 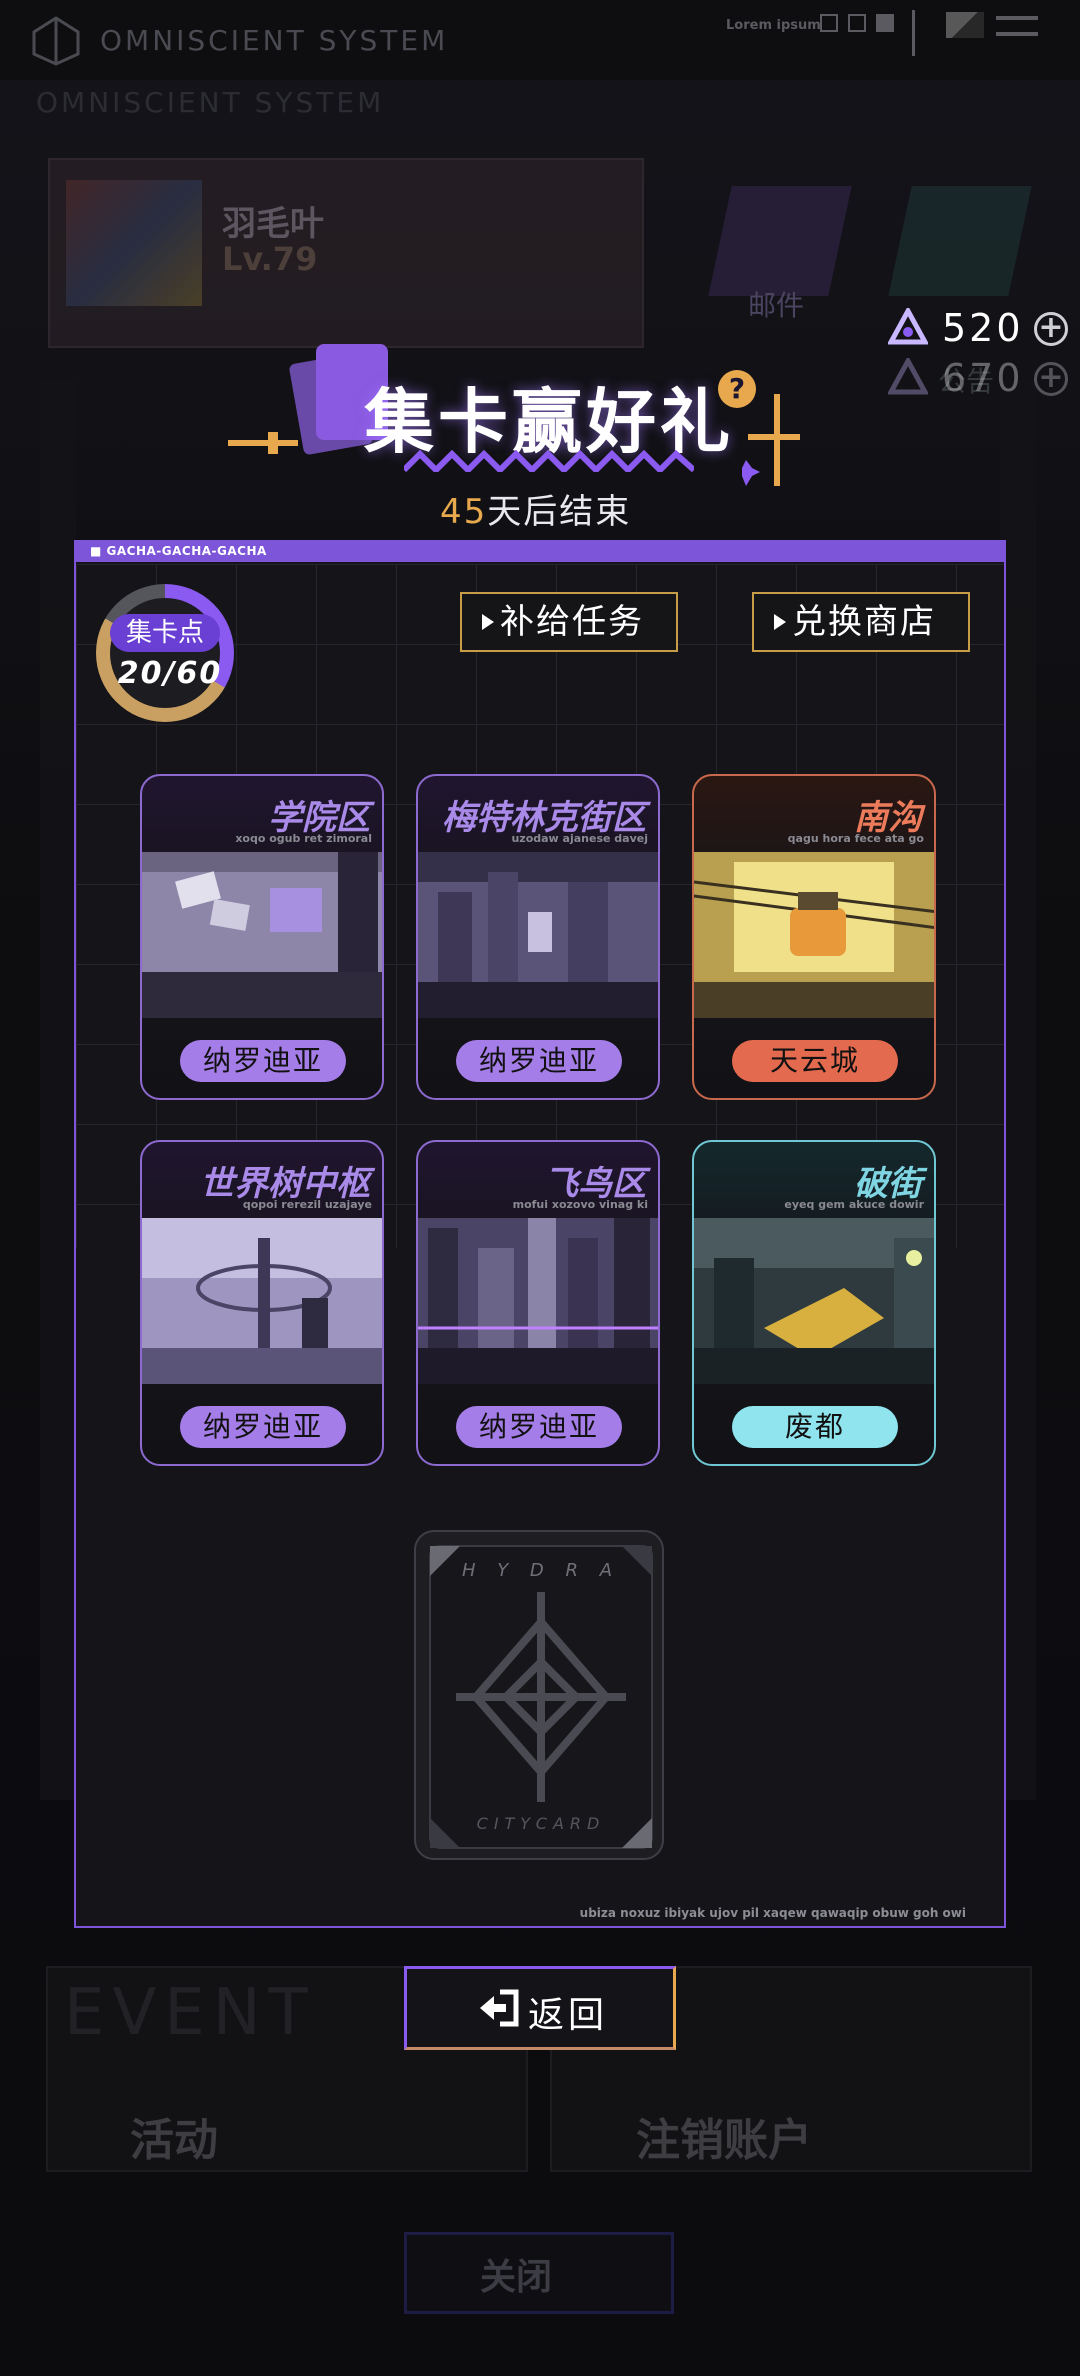 I want to click on notice-icon, so click(x=960, y=241).